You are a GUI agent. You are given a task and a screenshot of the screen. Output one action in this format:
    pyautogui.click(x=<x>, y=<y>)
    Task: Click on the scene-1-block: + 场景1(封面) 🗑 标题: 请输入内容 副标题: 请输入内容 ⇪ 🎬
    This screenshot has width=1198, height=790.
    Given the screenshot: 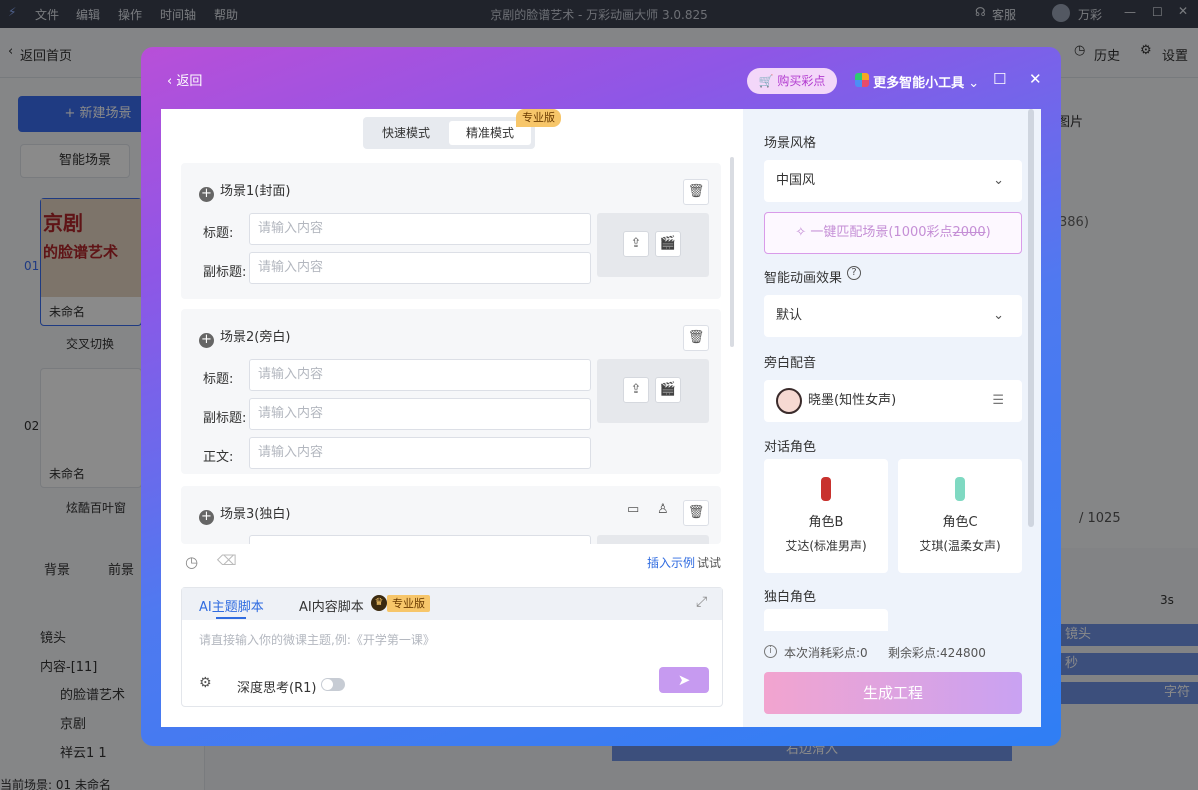 What is the action you would take?
    pyautogui.click(x=451, y=231)
    